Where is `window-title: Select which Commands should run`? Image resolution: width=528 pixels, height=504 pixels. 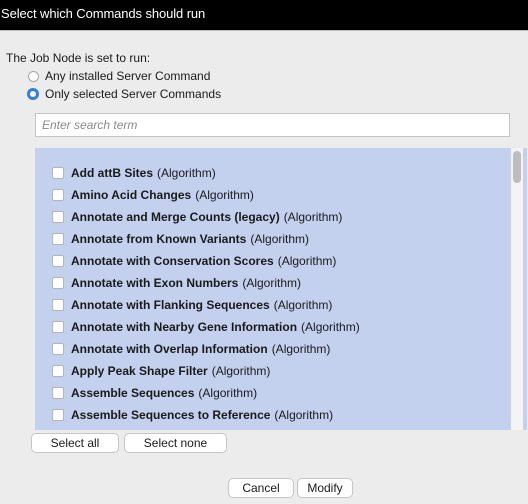 window-title: Select which Commands should run is located at coordinates (103, 13).